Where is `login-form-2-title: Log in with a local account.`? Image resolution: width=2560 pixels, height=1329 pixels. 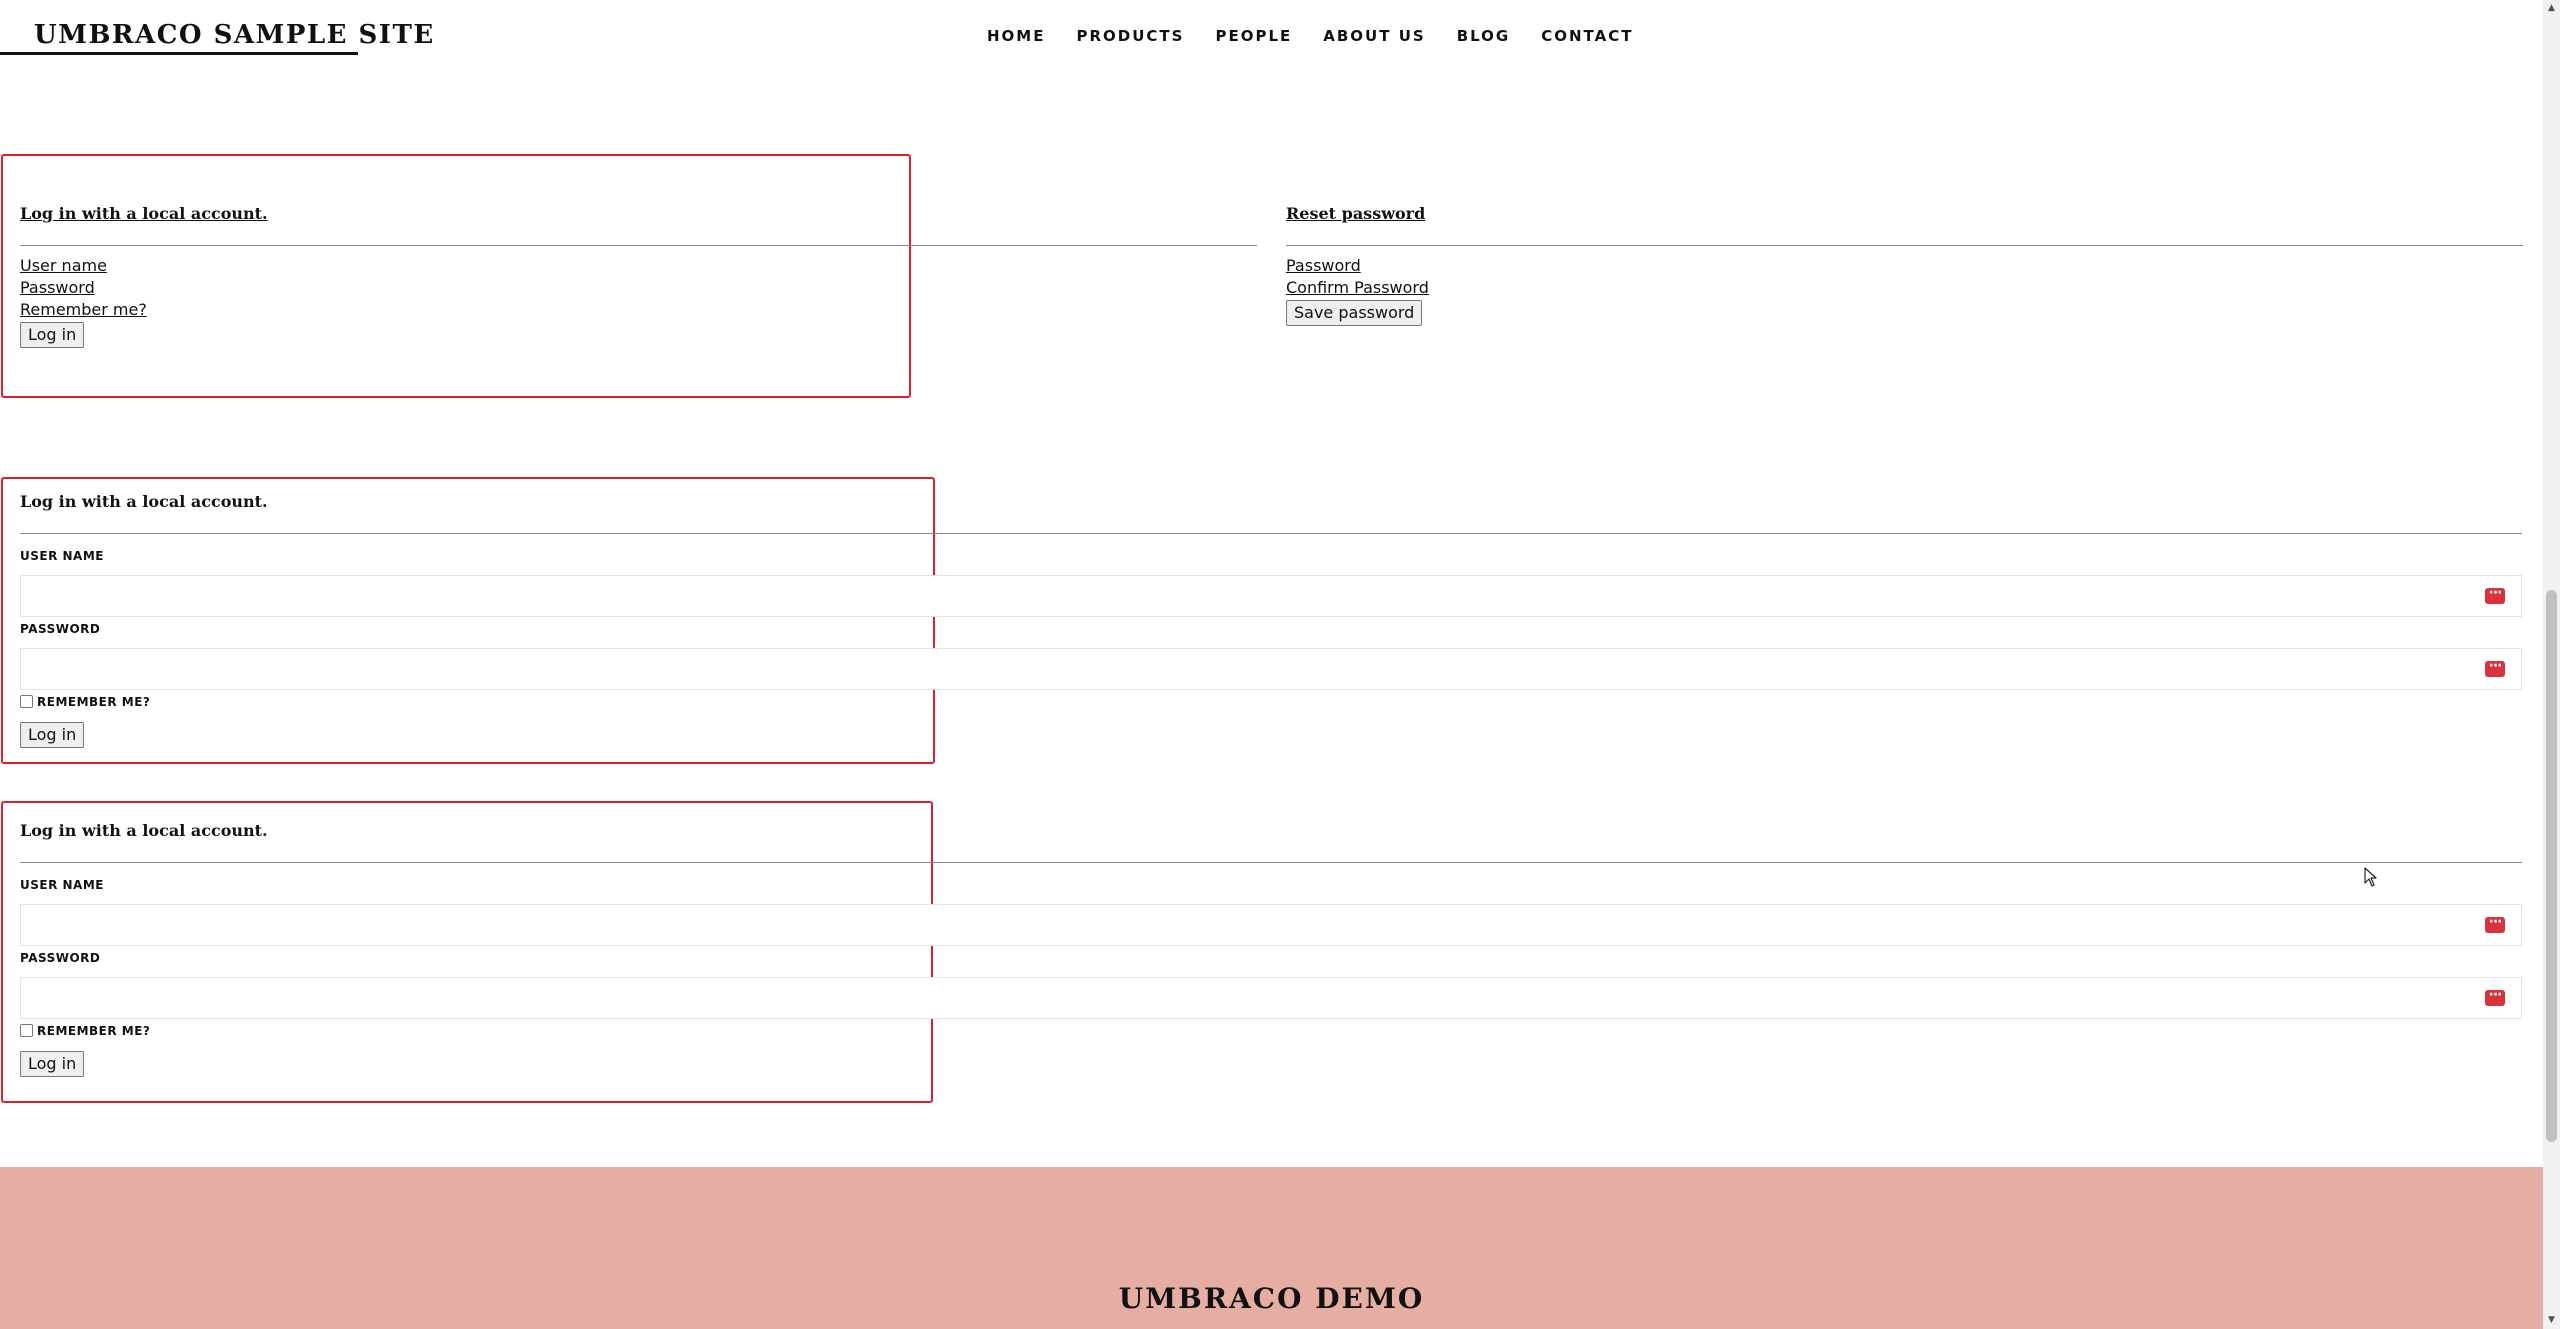 login-form-2-title: Log in with a local account. is located at coordinates (144, 830).